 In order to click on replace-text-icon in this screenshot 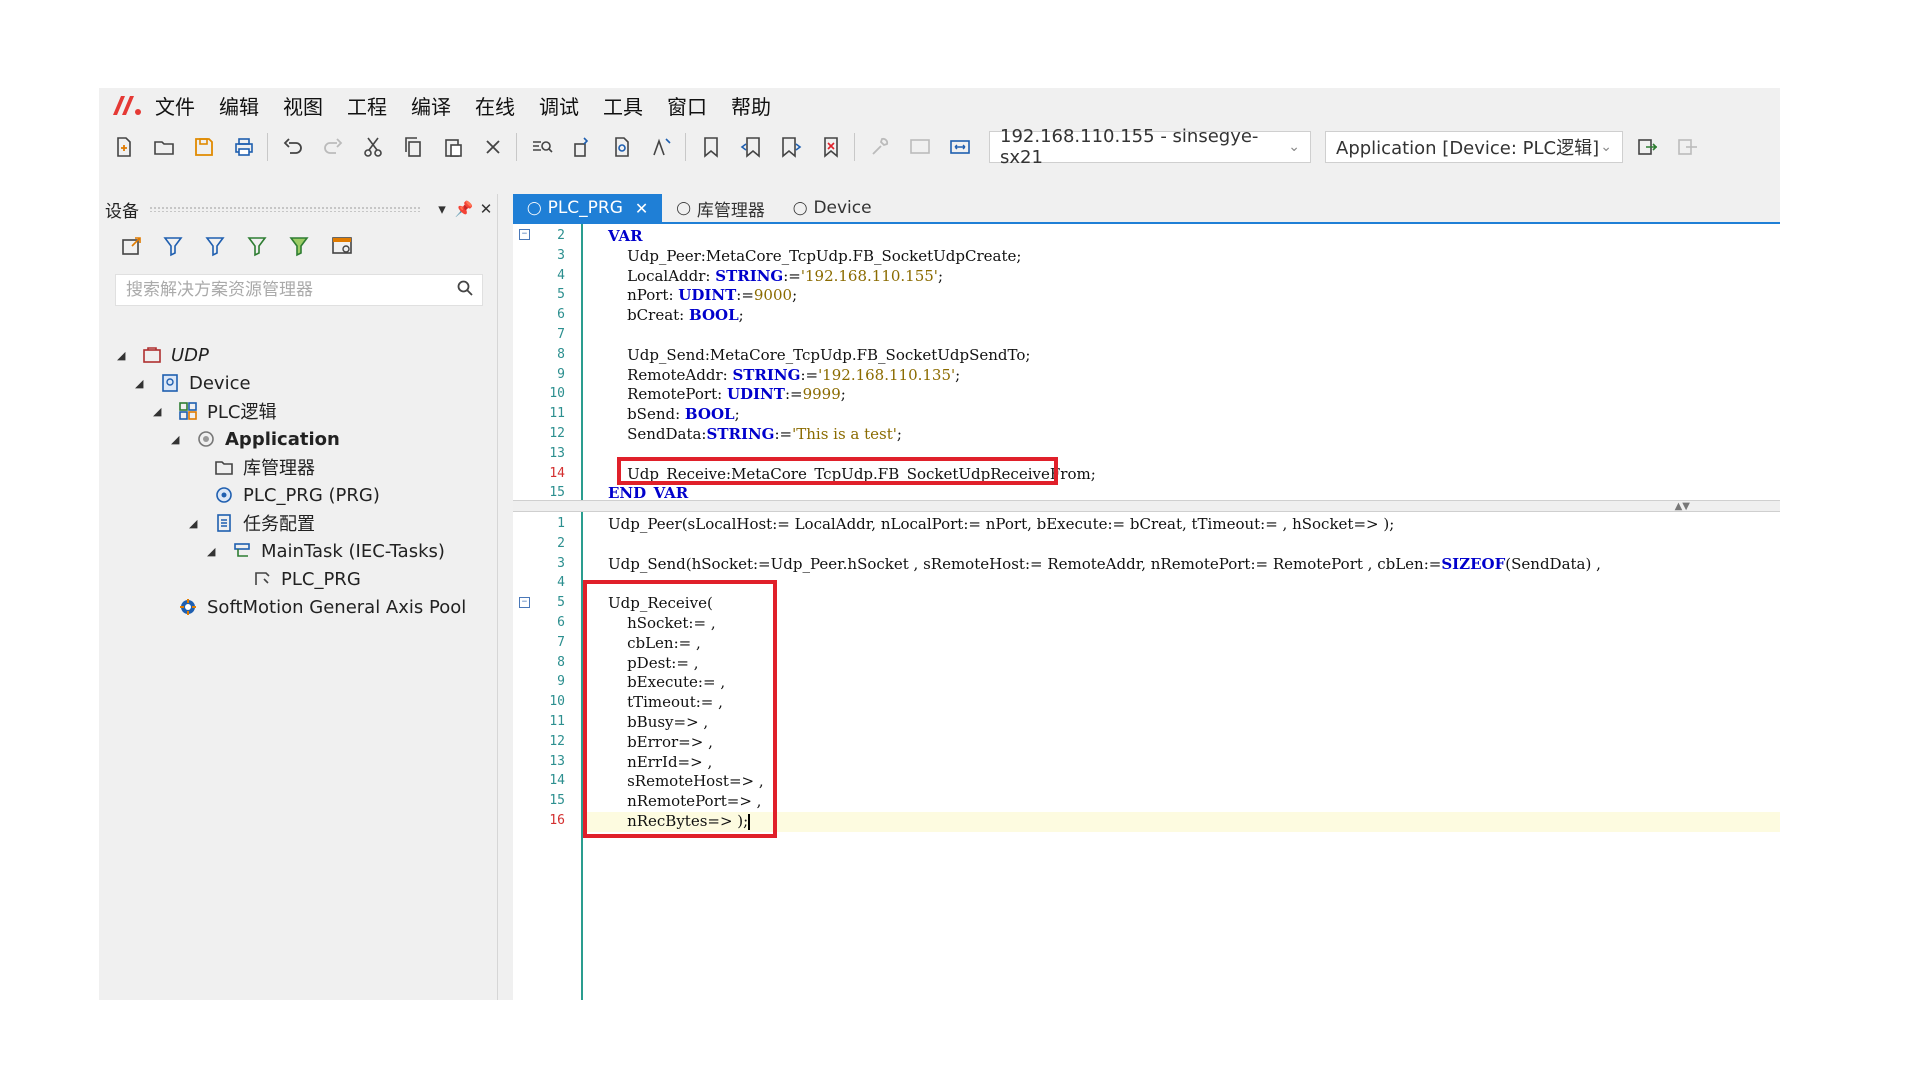, I will do `click(662, 147)`.